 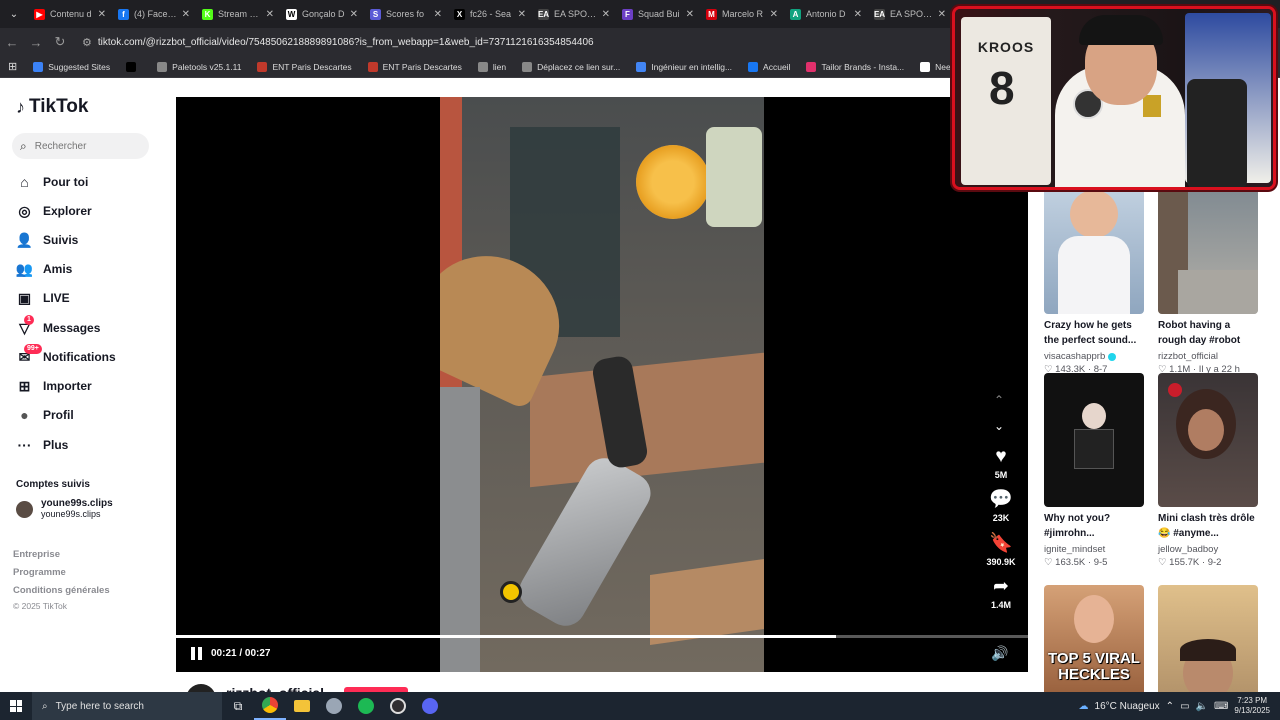 I want to click on bookmark-item: Paletools v25.1.11, so click(x=199, y=66).